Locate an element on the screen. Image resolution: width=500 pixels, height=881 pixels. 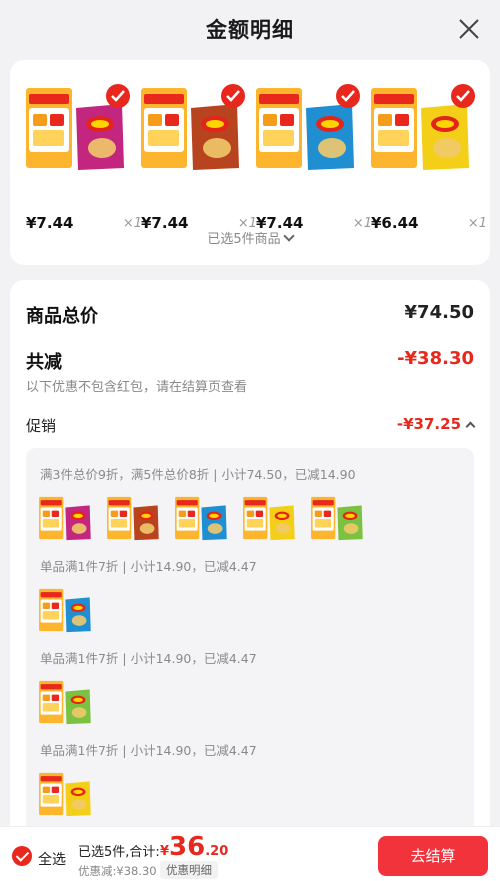
header: 金额明细 is located at coordinates (250, 30).